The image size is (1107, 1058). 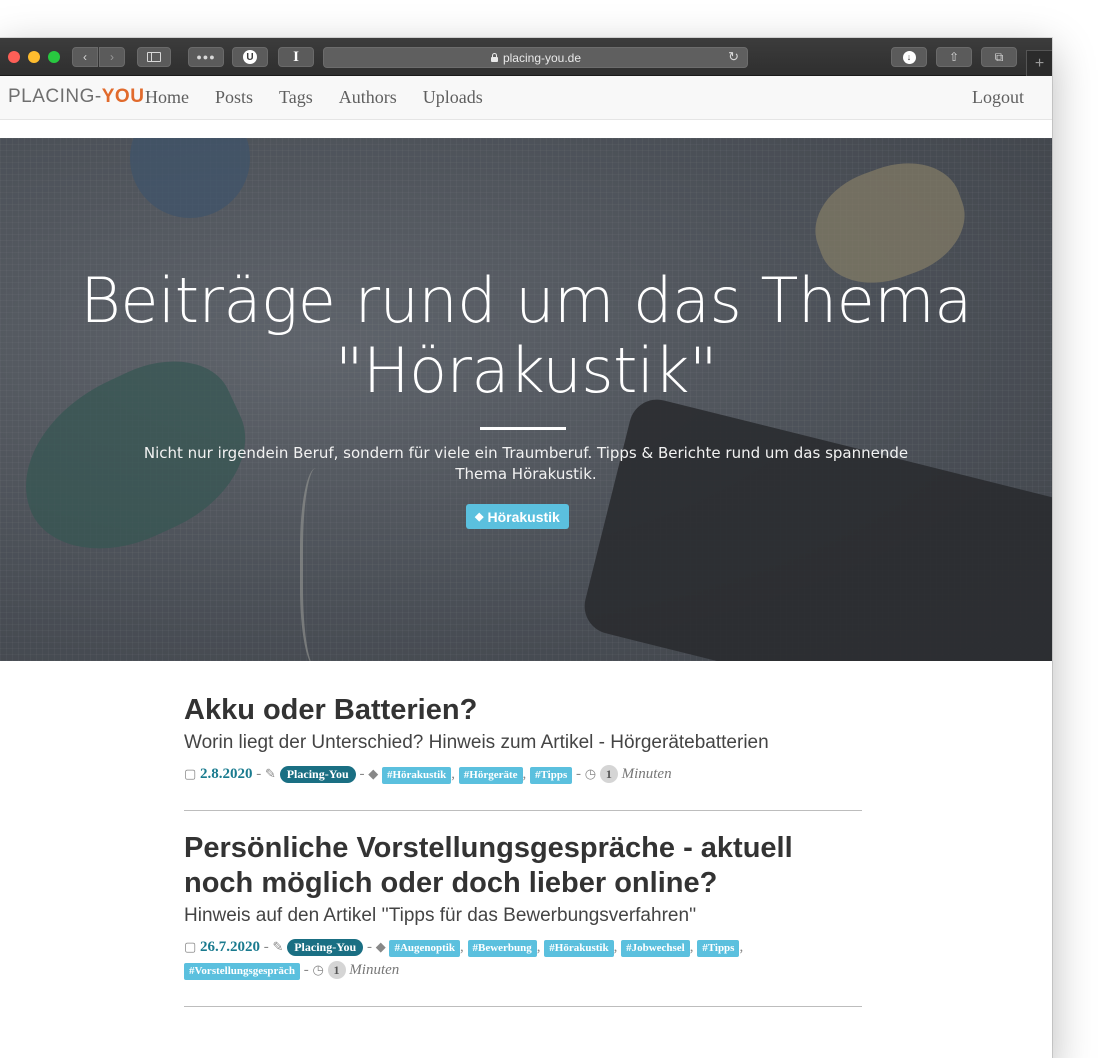 I want to click on downloads-button: ↓, so click(x=909, y=57).